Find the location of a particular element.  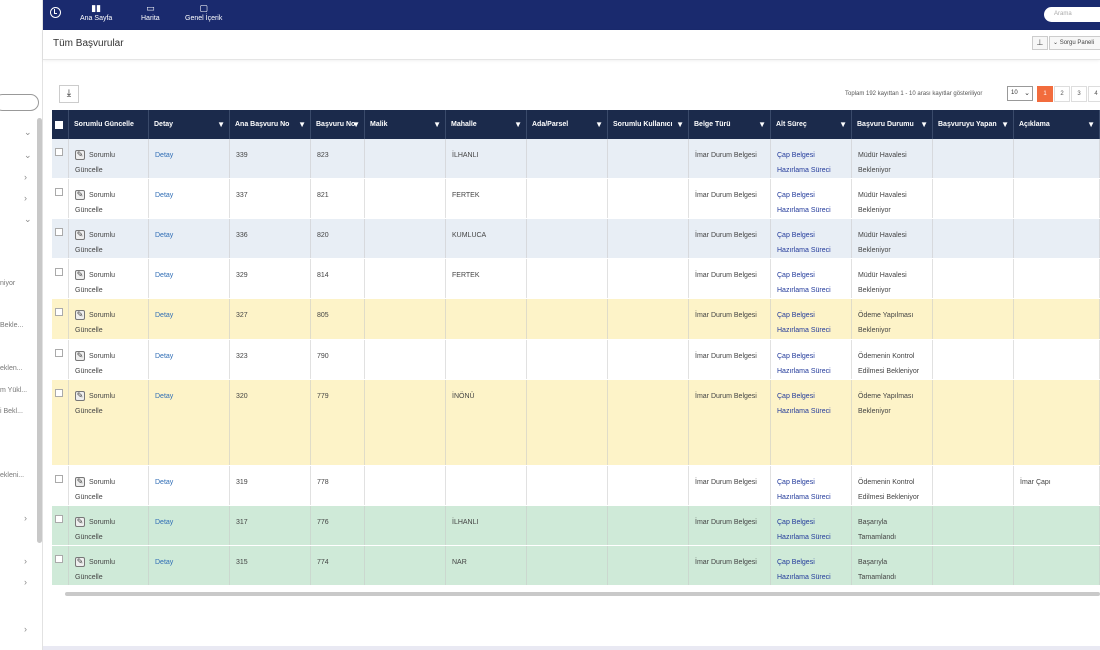

clock-icon is located at coordinates (55, 12).